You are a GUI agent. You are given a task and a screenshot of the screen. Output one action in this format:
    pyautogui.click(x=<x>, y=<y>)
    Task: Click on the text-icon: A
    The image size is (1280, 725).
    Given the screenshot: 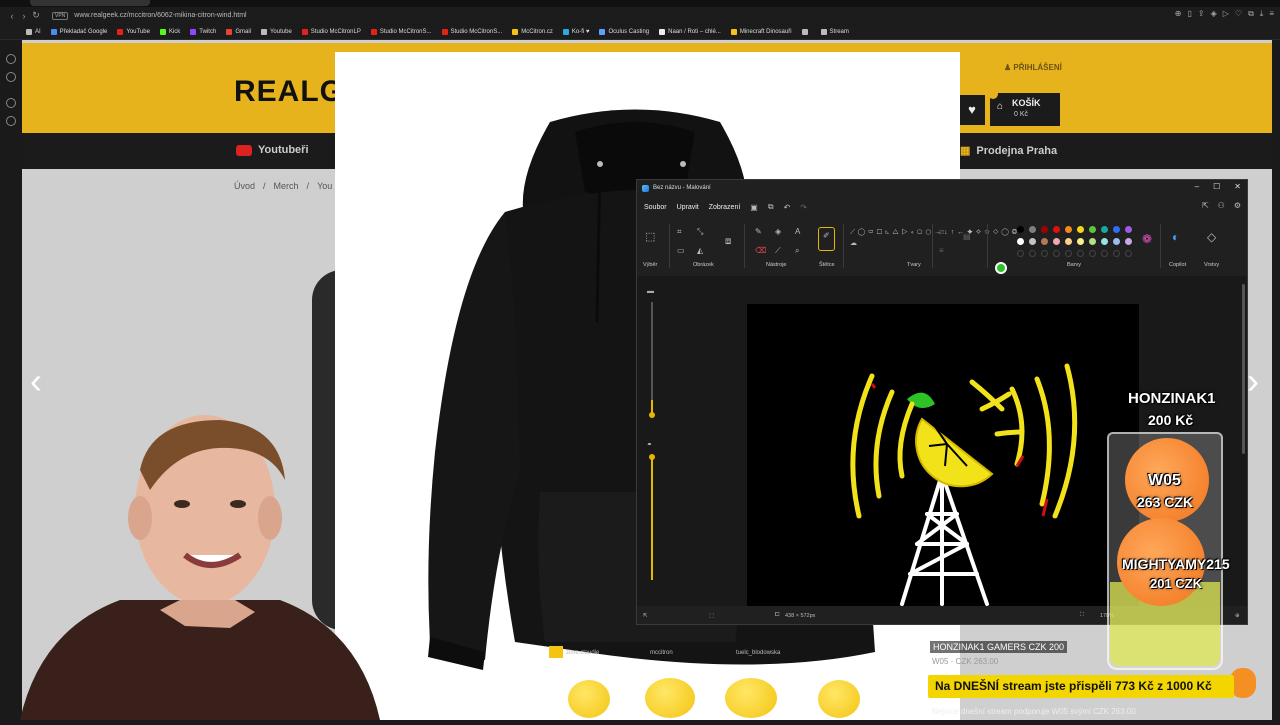 What is the action you would take?
    pyautogui.click(x=797, y=231)
    